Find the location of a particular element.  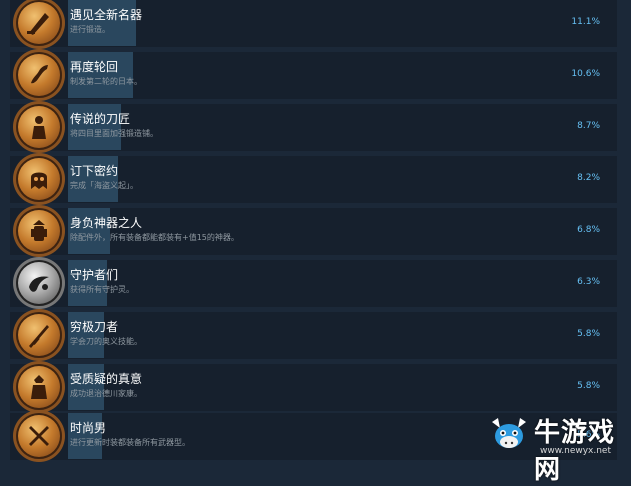

achievement-row: 守护者们 获得所有守护灵。 6.3% is located at coordinates (313, 283).